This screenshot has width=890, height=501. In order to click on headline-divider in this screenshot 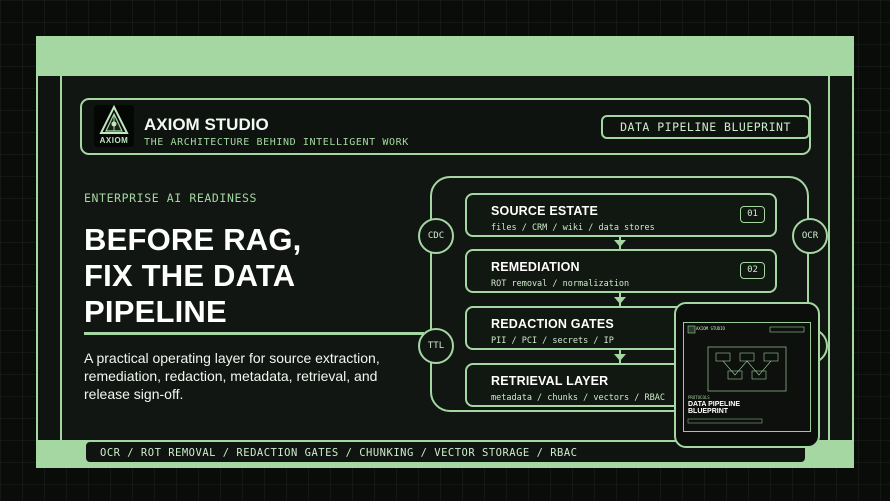, I will do `click(254, 333)`.